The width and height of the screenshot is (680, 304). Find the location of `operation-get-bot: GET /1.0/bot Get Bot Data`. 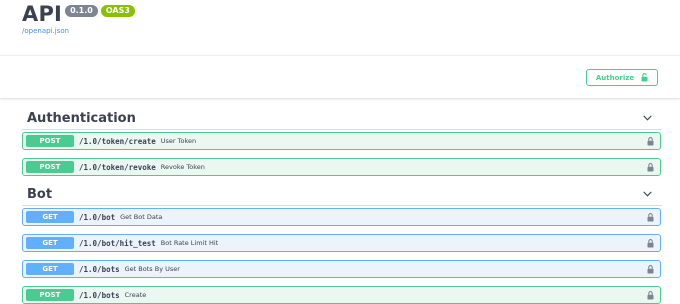

operation-get-bot: GET /1.0/bot Get Bot Data is located at coordinates (341, 217).